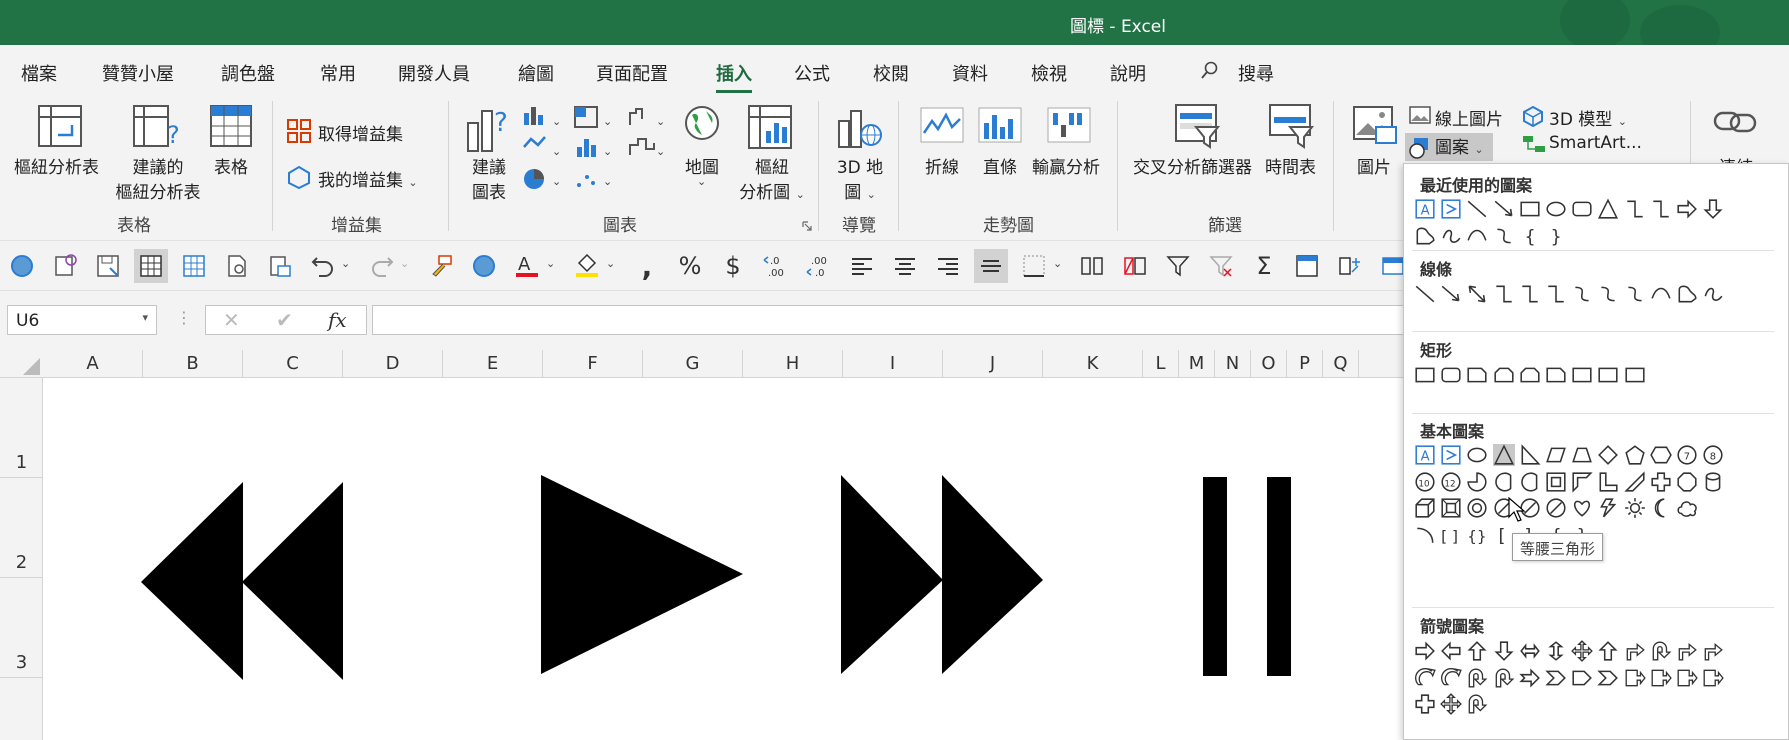  I want to click on font-color-button: A, so click(527, 266).